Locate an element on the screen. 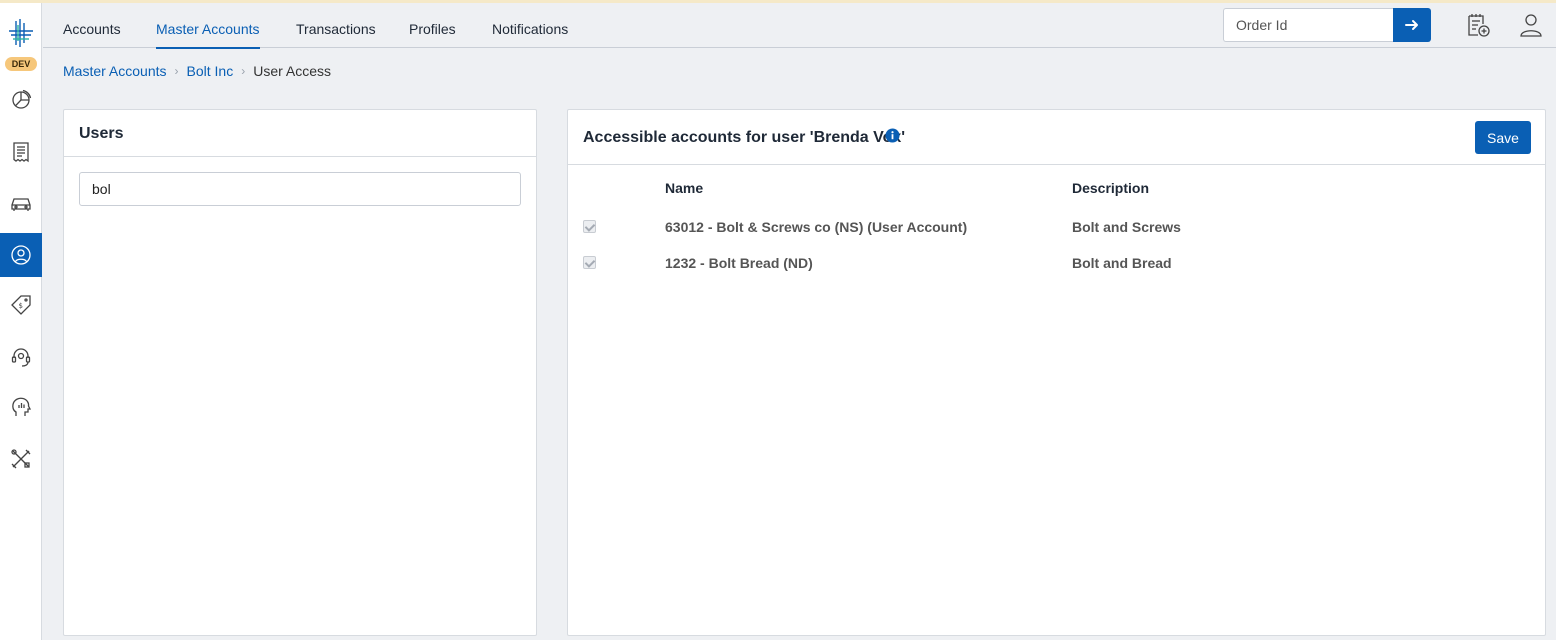 Image resolution: width=1556 pixels, height=640 pixels. headset-icon is located at coordinates (21, 357).